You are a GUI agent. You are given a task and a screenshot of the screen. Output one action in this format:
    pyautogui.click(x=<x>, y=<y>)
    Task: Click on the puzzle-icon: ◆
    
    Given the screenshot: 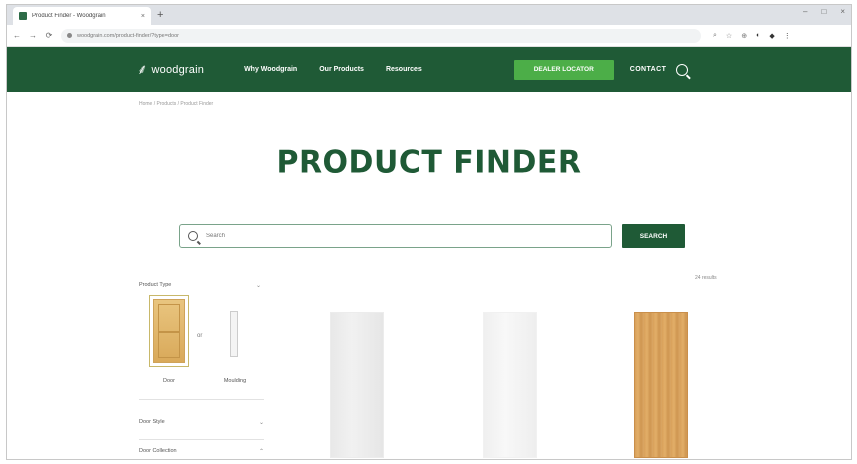 What is the action you would take?
    pyautogui.click(x=771, y=36)
    